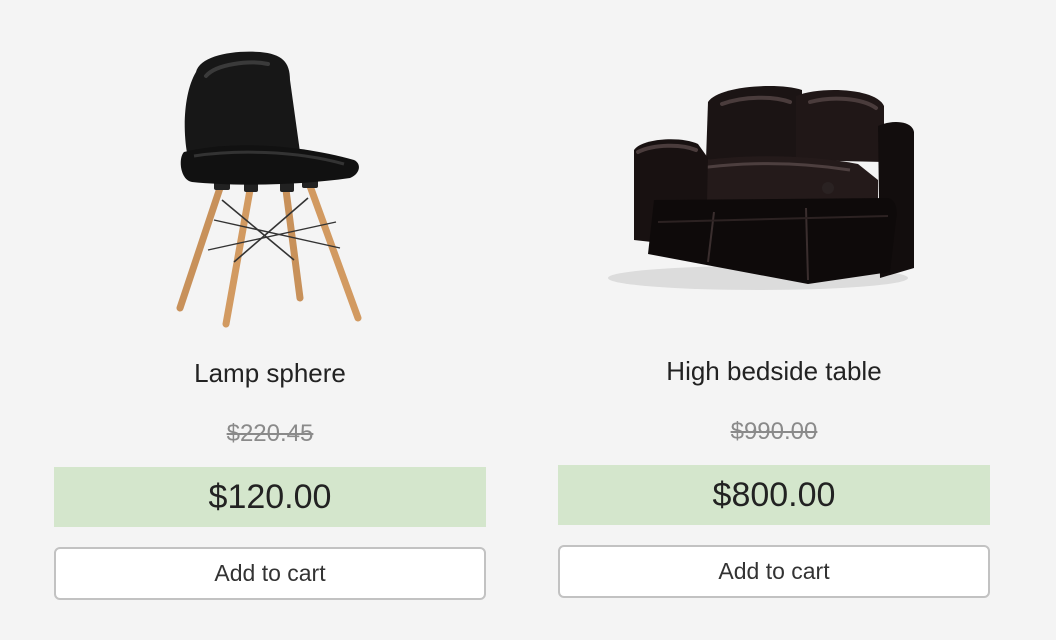 Image resolution: width=1056 pixels, height=640 pixels. What do you see at coordinates (774, 495) in the screenshot?
I see `sale-price: $800.00` at bounding box center [774, 495].